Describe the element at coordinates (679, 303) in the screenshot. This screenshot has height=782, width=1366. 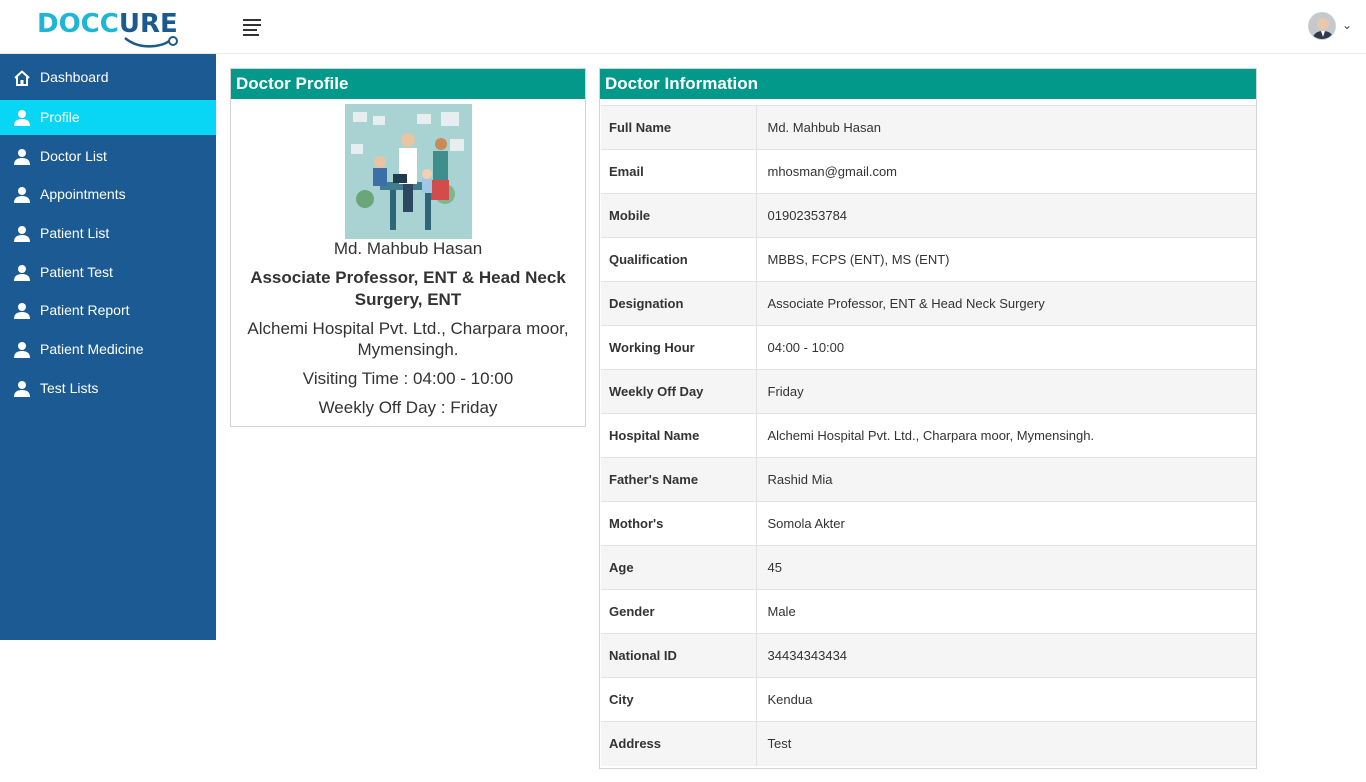
I see `row-label: Designation` at that location.